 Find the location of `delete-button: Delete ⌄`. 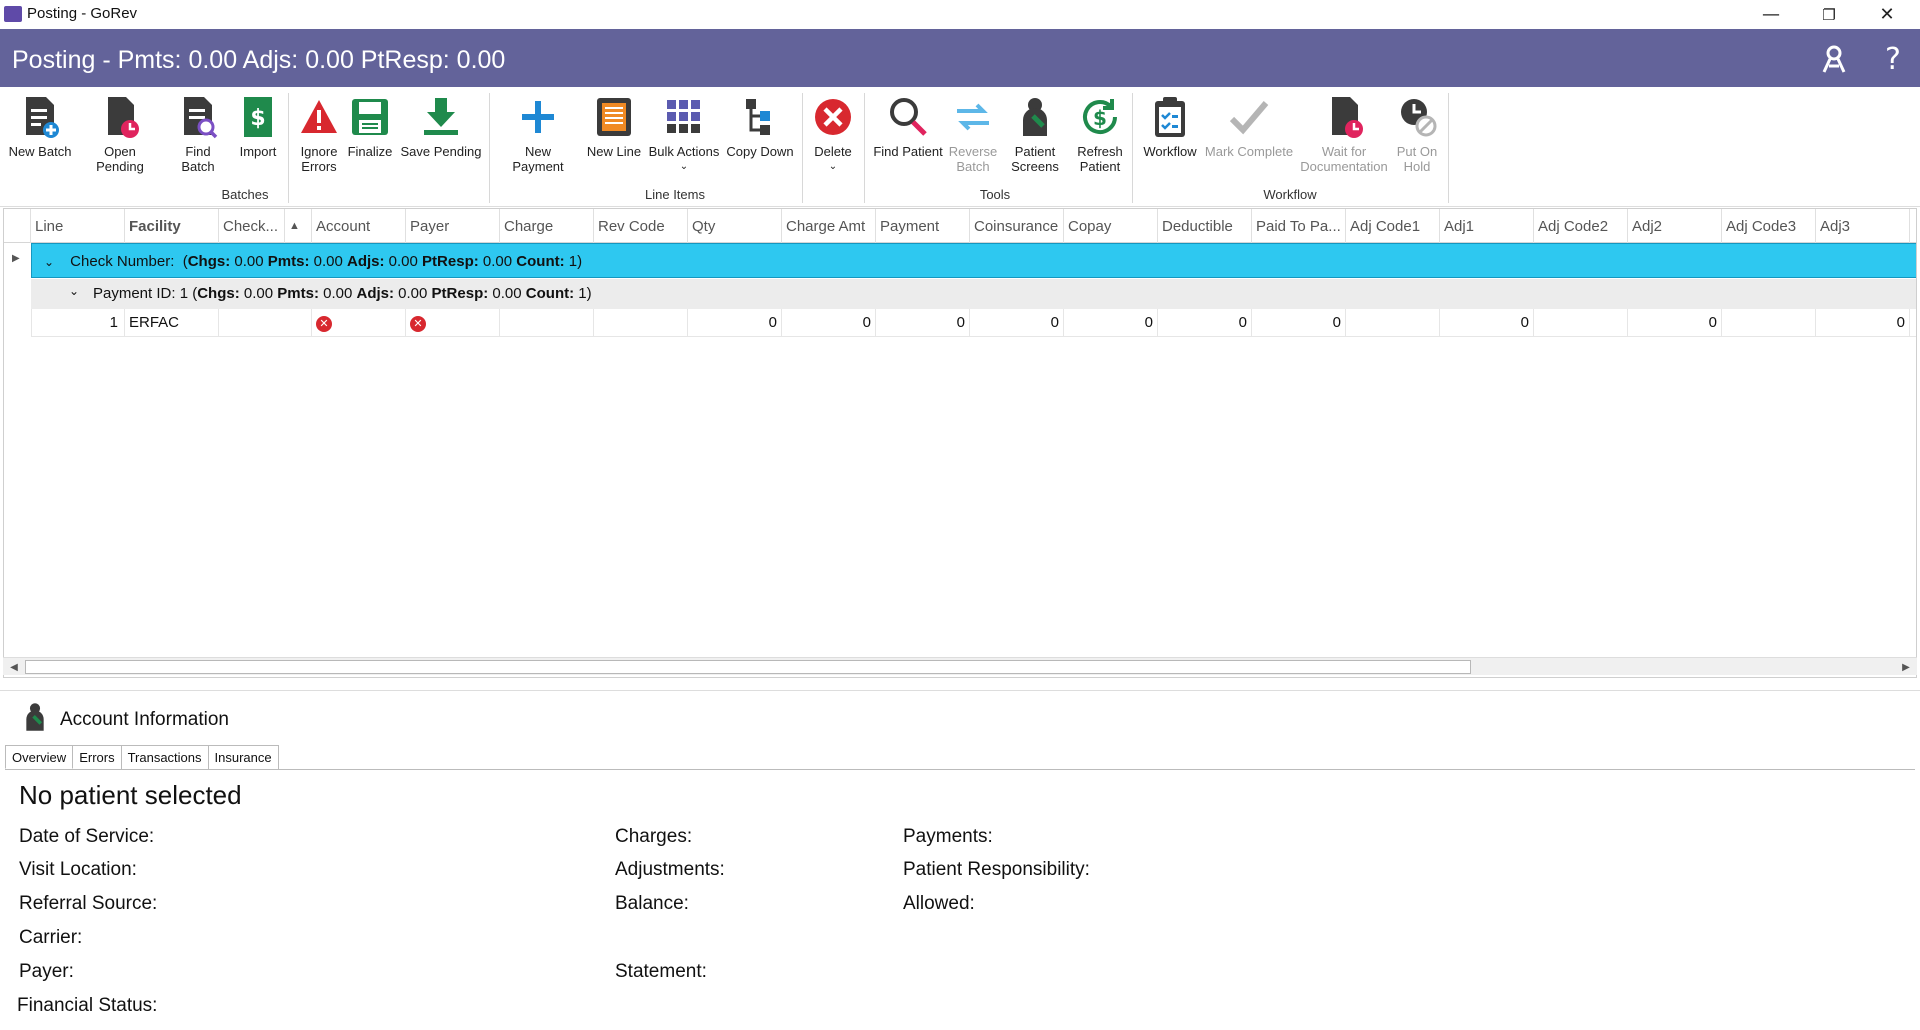

delete-button: Delete ⌄ is located at coordinates (833, 134).